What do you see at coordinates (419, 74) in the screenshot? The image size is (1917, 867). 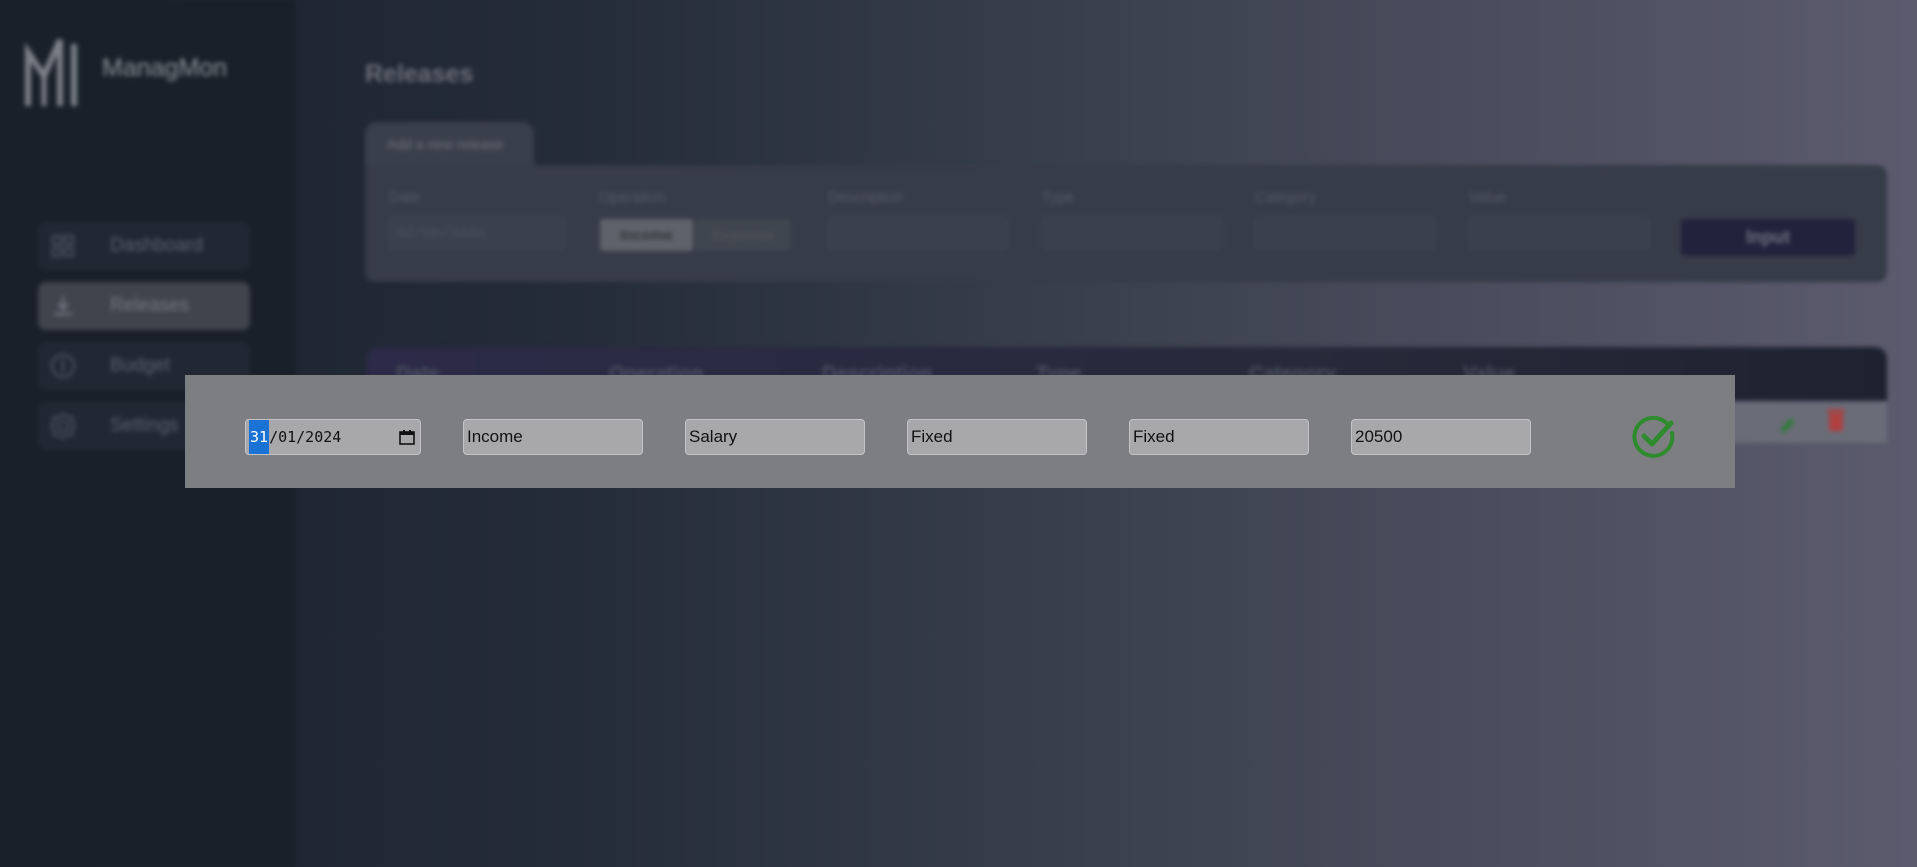 I see `page-title: Releases` at bounding box center [419, 74].